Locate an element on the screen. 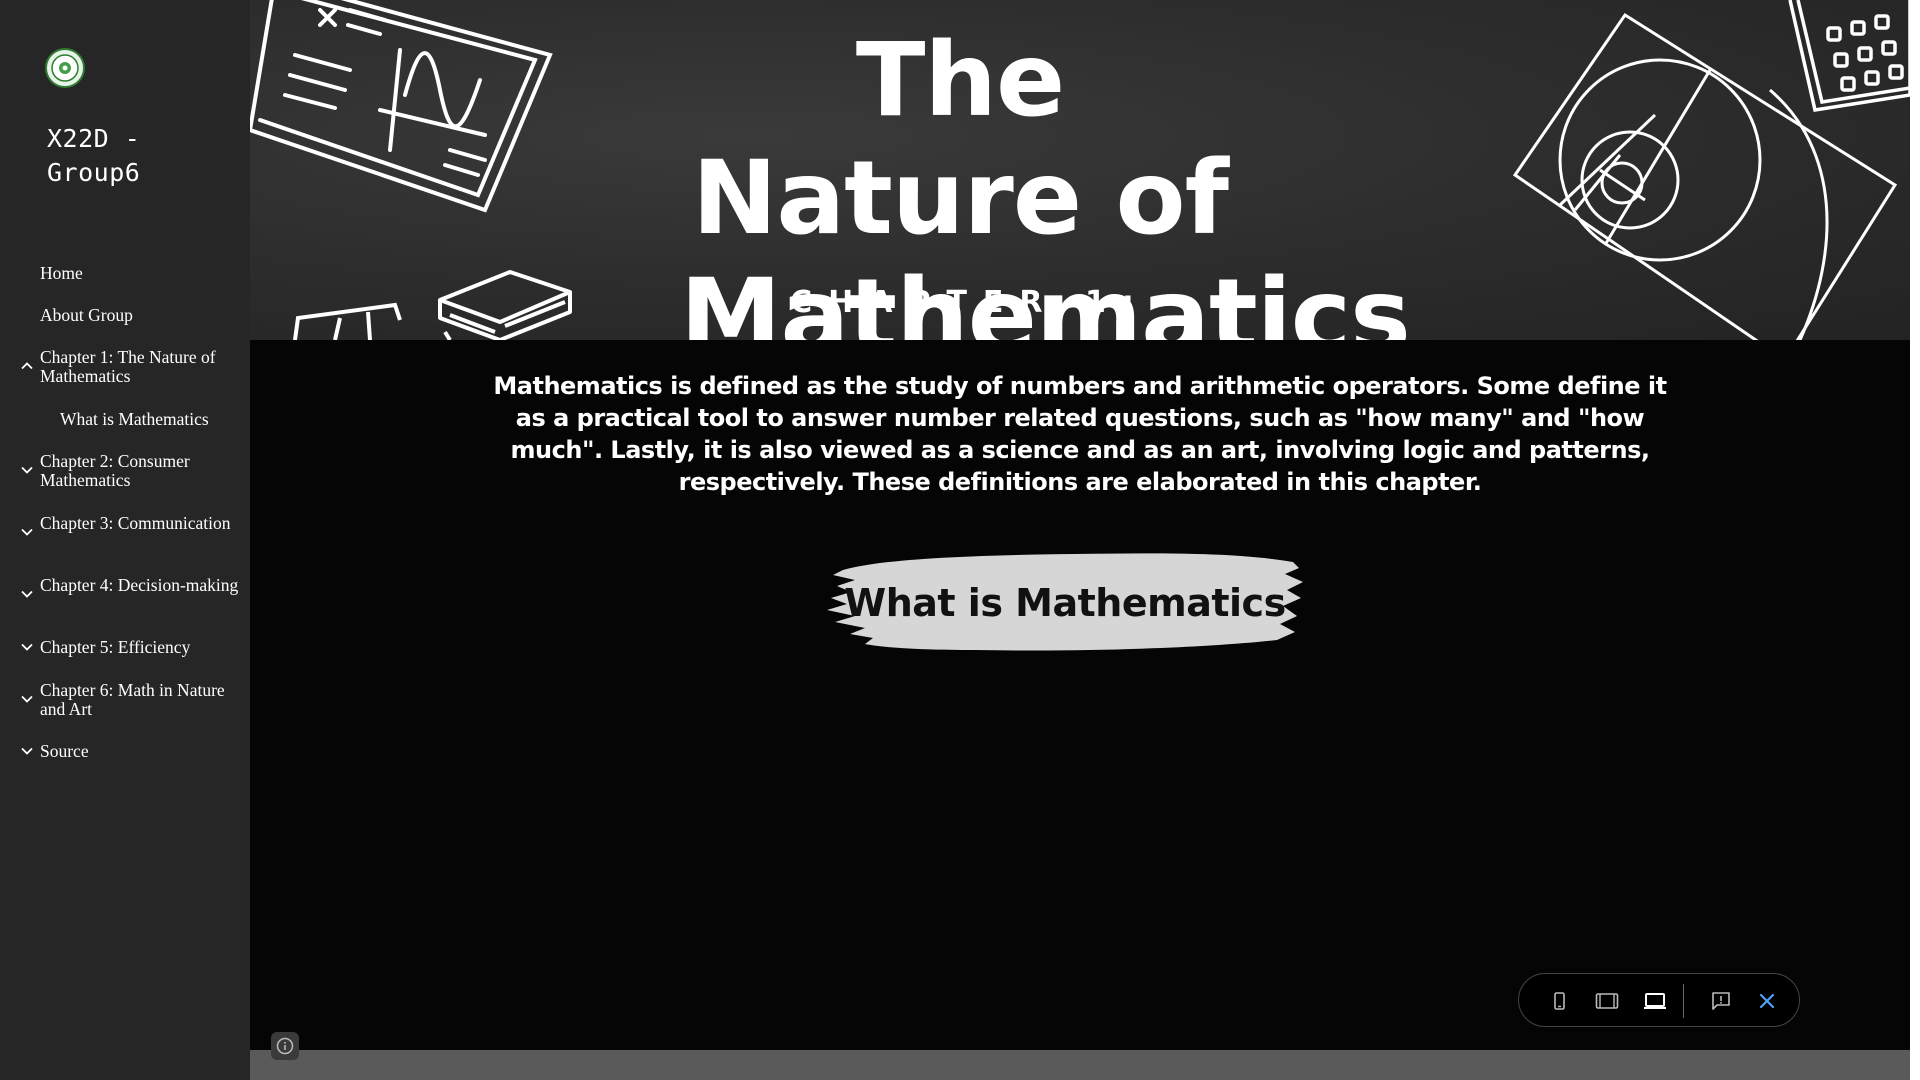 This screenshot has width=1920, height=1080. info-icon is located at coordinates (285, 1046).